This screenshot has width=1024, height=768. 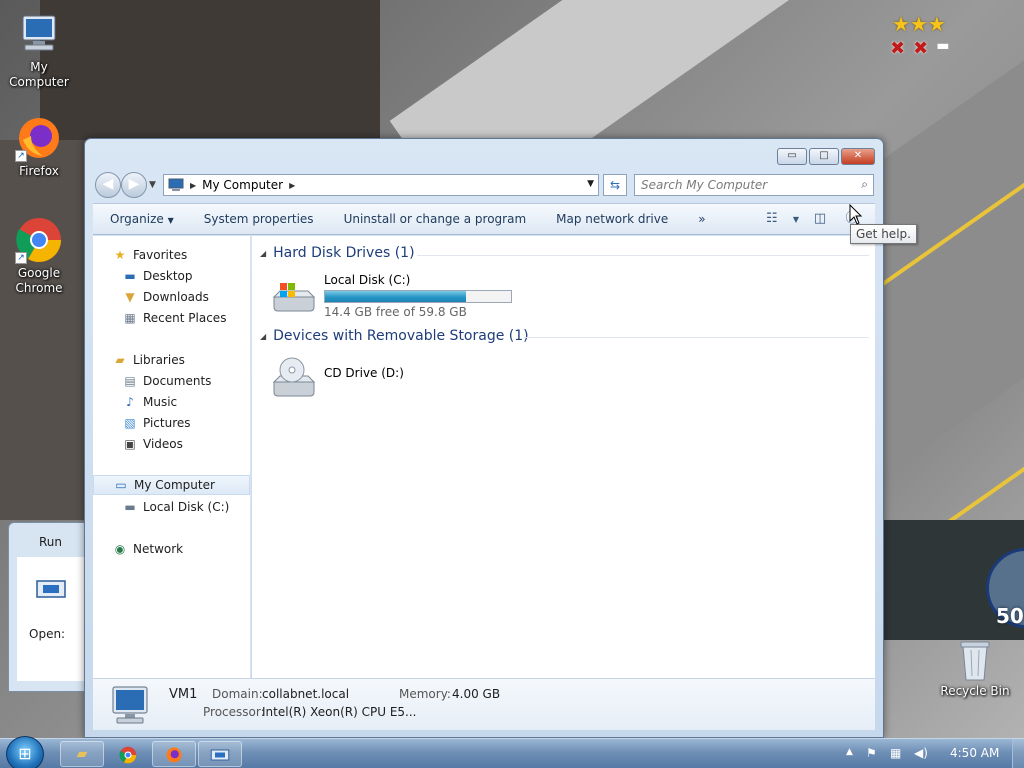 I want to click on nav-favorites: ★ Favorites, so click(x=171, y=255).